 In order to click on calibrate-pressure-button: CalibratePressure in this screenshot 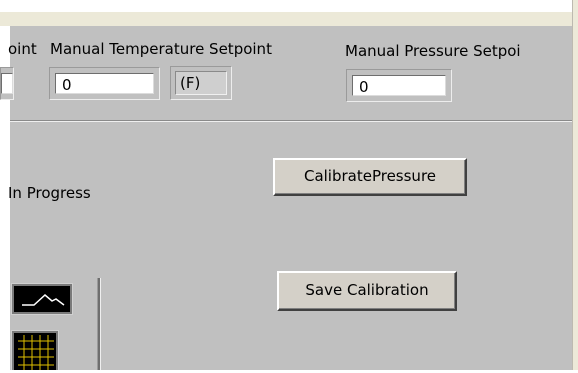, I will do `click(370, 177)`.